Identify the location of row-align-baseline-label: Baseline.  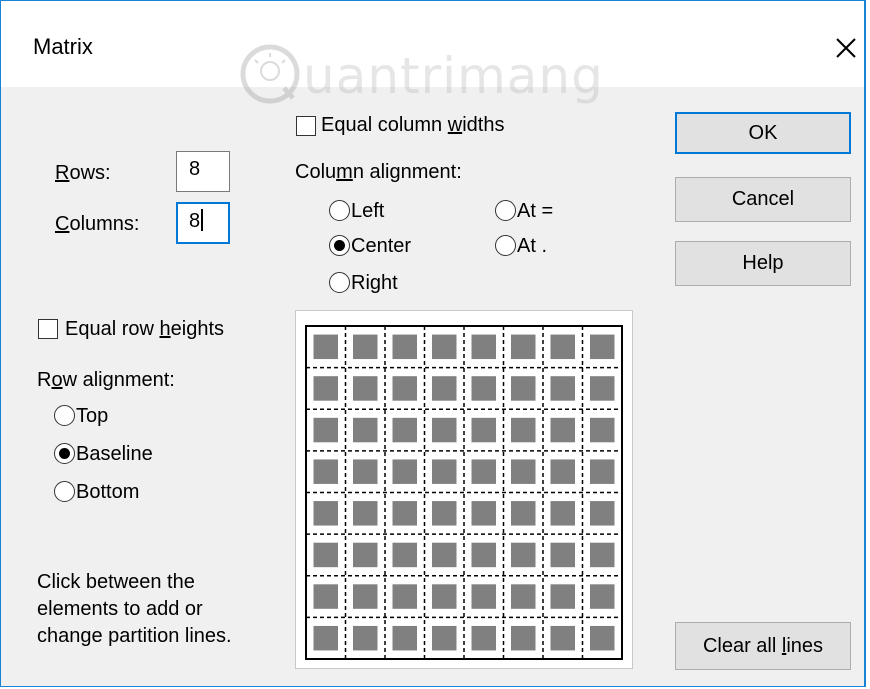
(114, 454).